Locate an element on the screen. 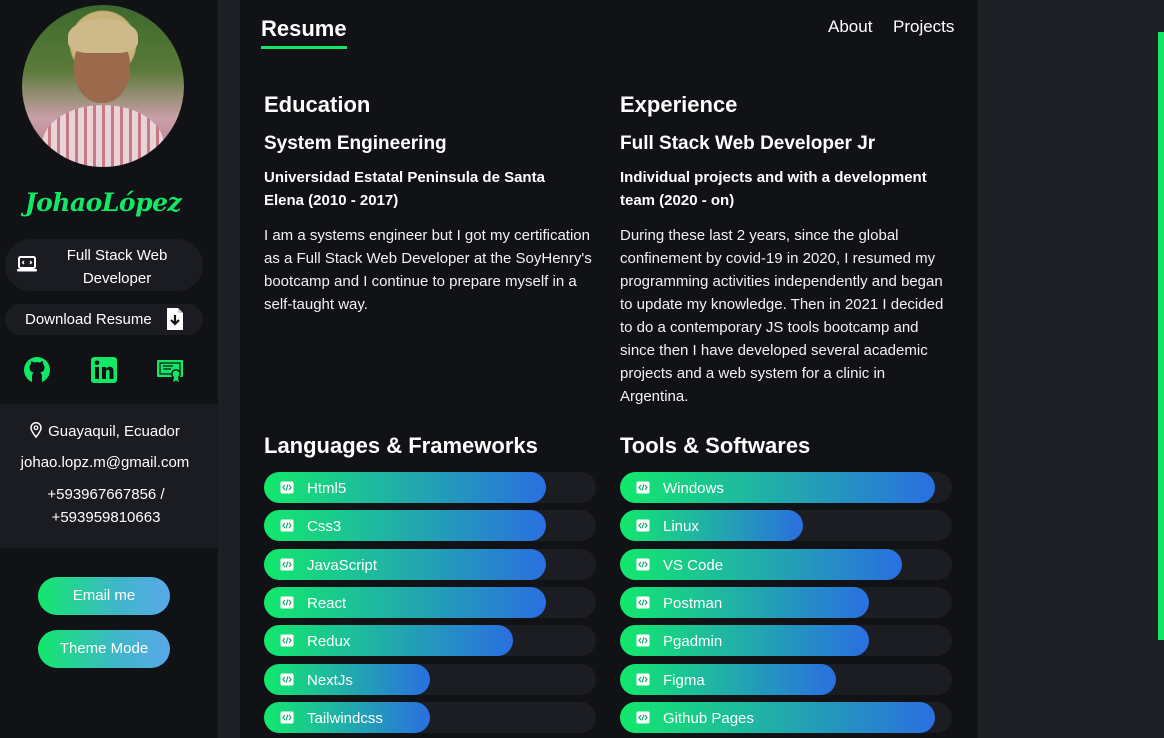 The height and width of the screenshot is (738, 1164). skill-label: Linux is located at coordinates (681, 526).